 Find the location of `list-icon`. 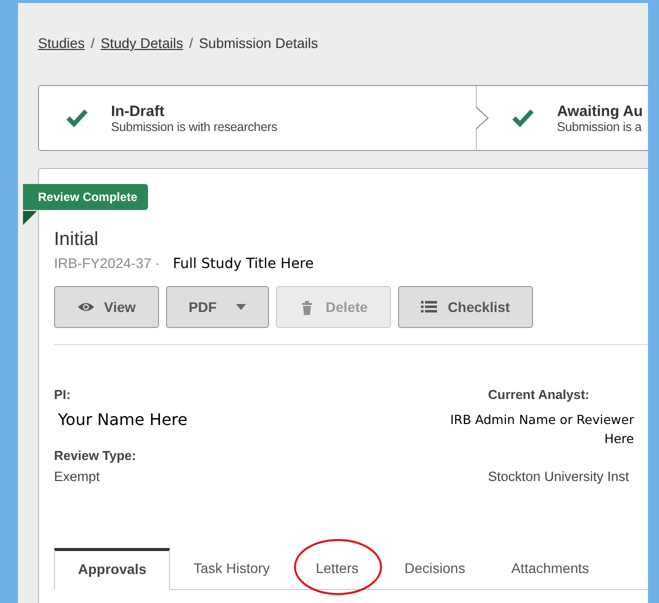

list-icon is located at coordinates (429, 307).